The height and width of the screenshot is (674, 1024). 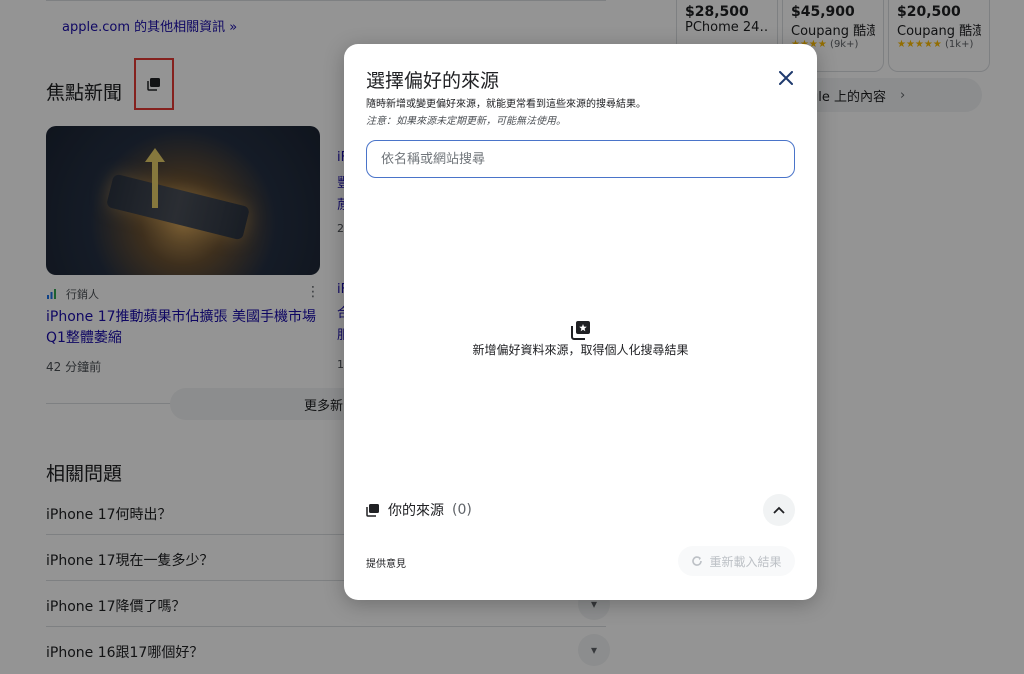 What do you see at coordinates (506, 104) in the screenshot?
I see `dialog-subtitle: 隨時新增或變更偏好來源，就能更常看到這些來源的搜尋結果。` at bounding box center [506, 104].